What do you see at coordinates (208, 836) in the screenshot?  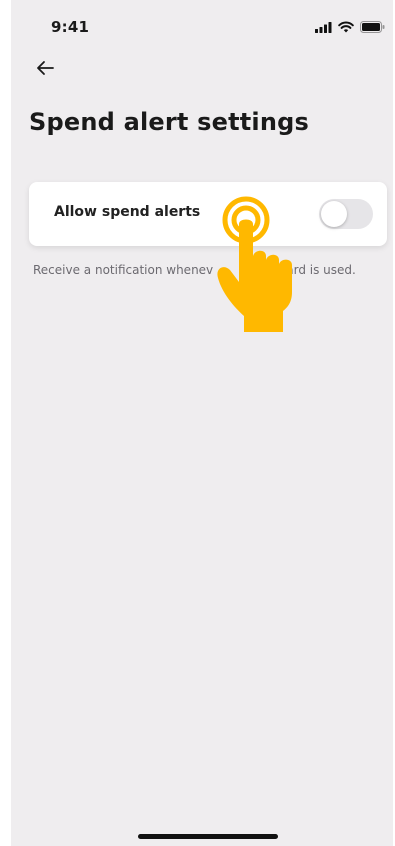 I see `home-indicator` at bounding box center [208, 836].